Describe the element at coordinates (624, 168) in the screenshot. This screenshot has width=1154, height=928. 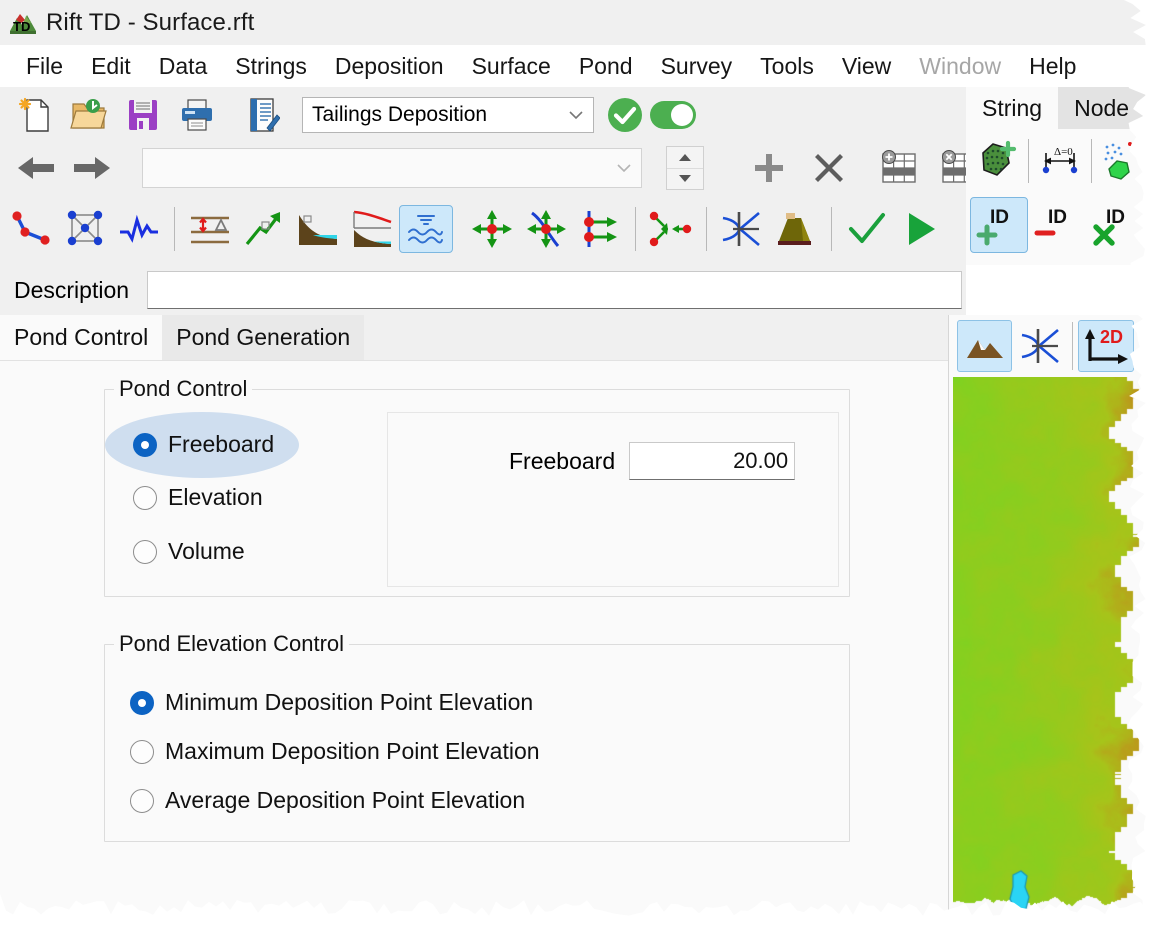
I see `chevron-down-icon` at that location.